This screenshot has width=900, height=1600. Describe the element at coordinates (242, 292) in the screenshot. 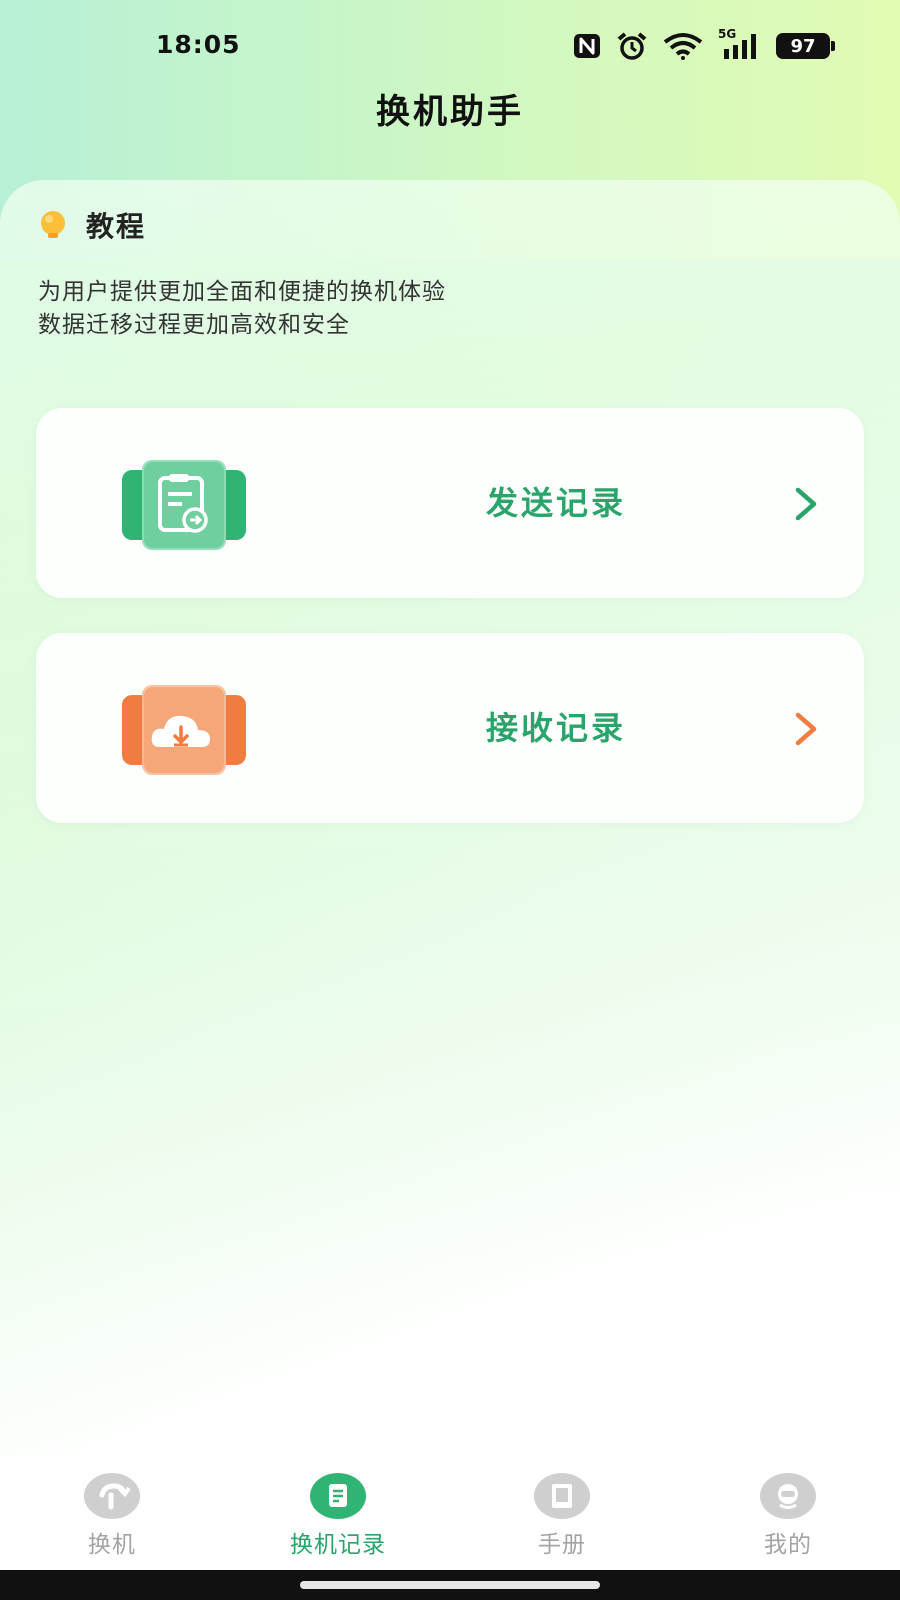

I see `tutorial-description-line-1: 为用户提供更加全面和便捷的换机体验` at that location.